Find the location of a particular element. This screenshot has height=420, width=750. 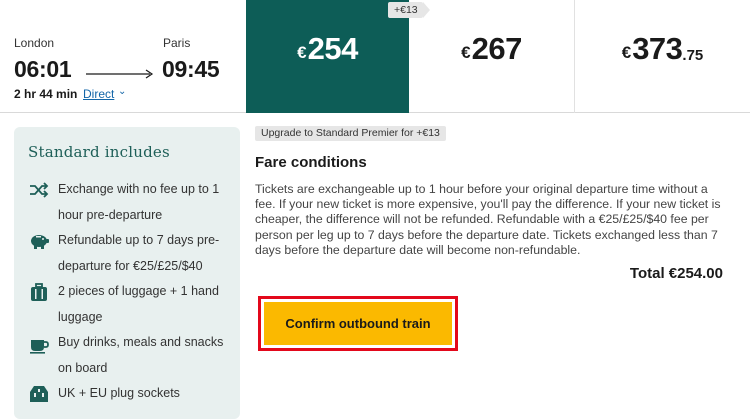

fare-amount: 373 is located at coordinates (657, 48).